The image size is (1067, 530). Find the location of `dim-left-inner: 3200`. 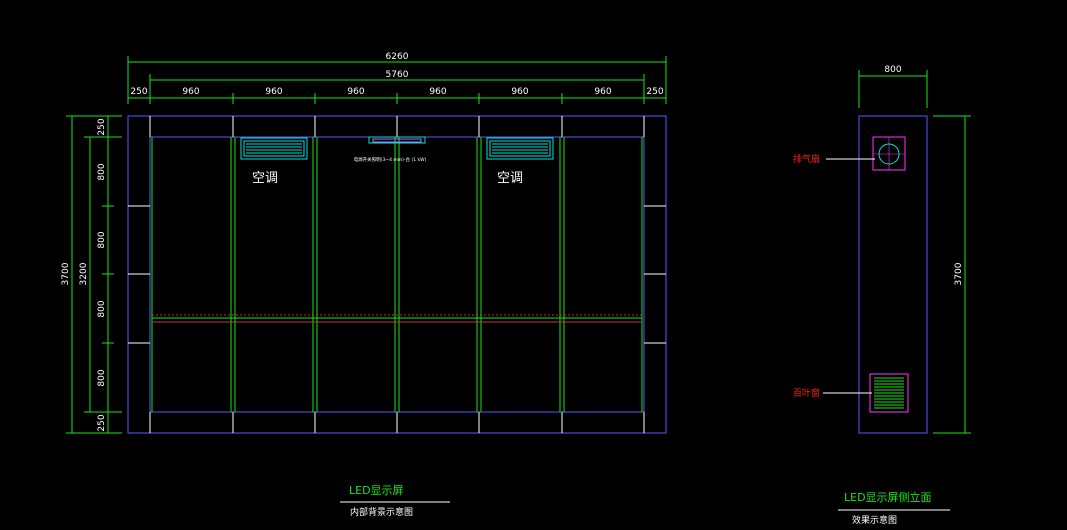

dim-left-inner: 3200 is located at coordinates (84, 273).